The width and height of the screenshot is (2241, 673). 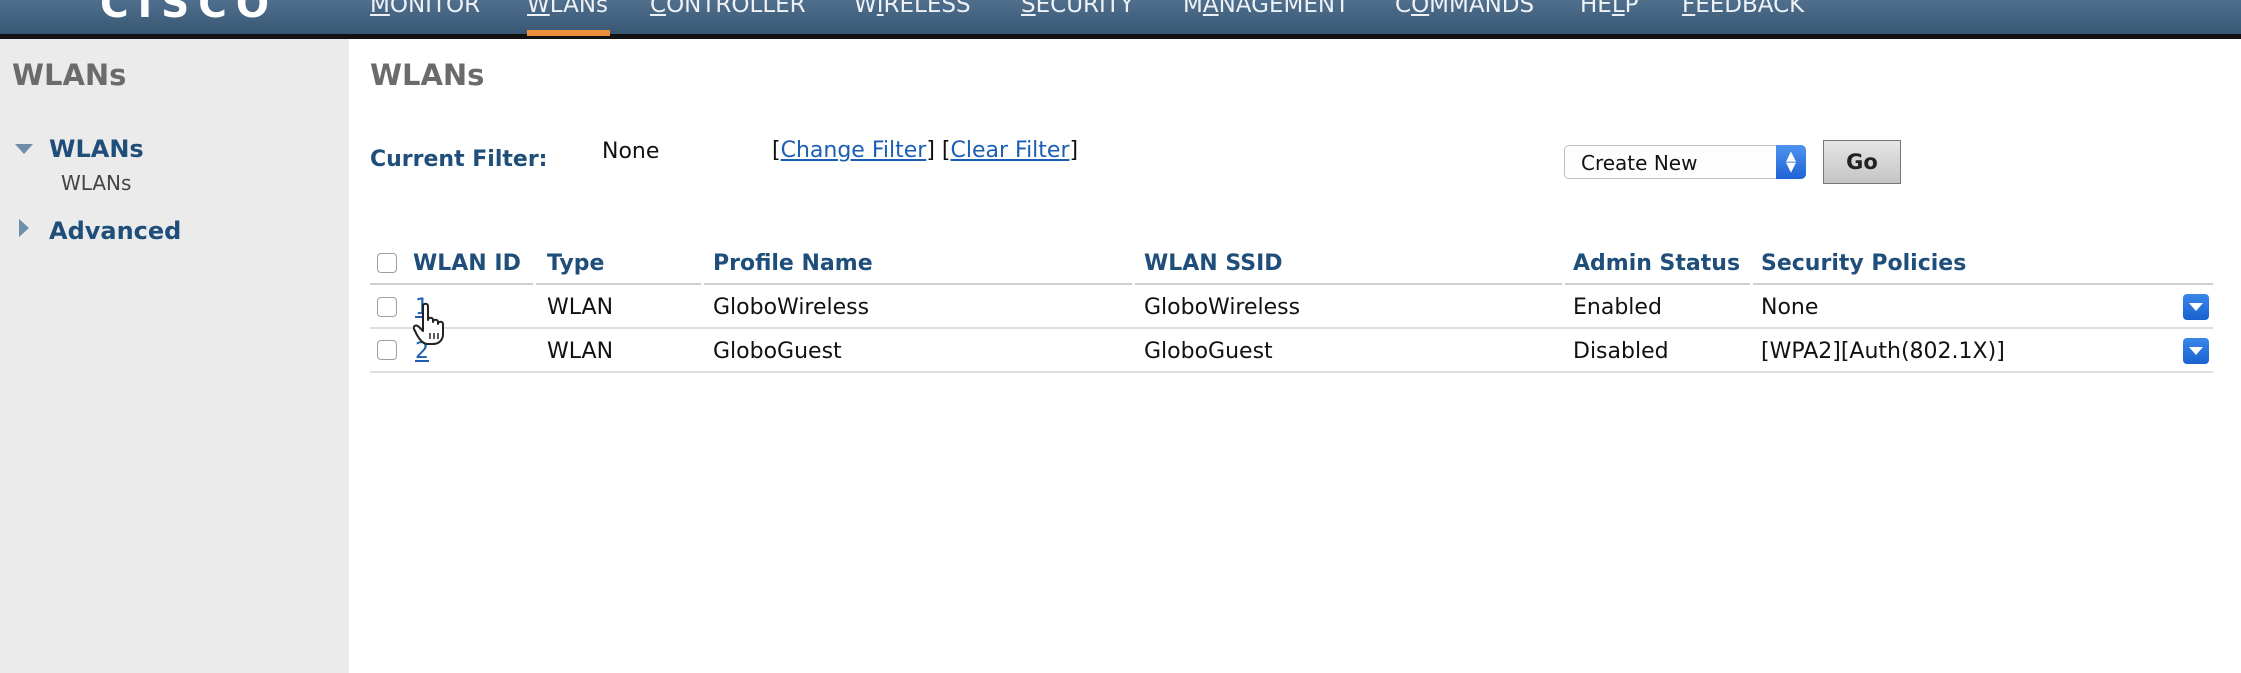 What do you see at coordinates (854, 150) in the screenshot?
I see `change-filter-link: Change Filter` at bounding box center [854, 150].